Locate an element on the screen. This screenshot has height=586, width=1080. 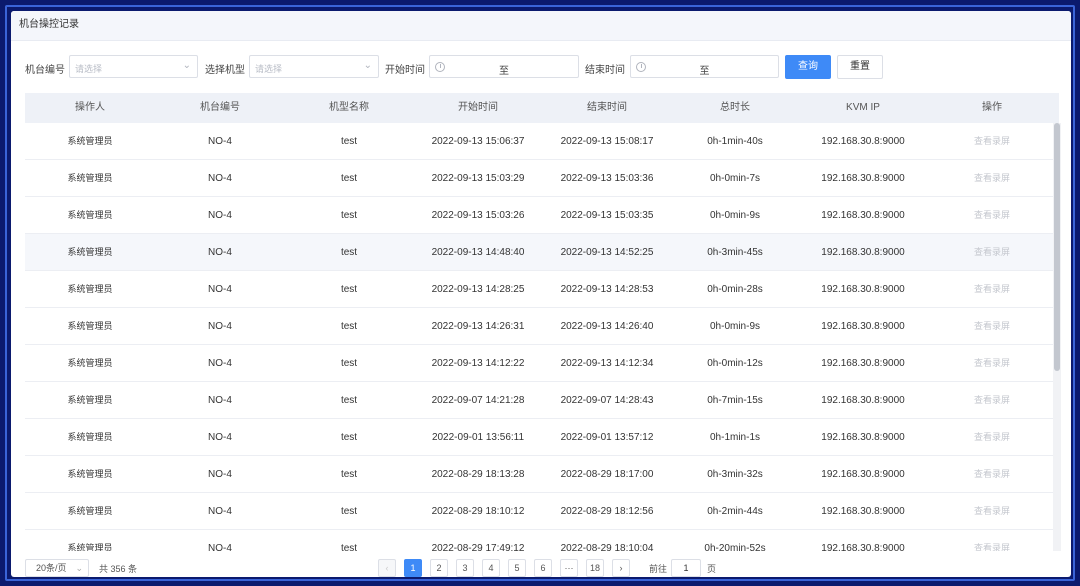
model-label: 选择机型 is located at coordinates (225, 70).